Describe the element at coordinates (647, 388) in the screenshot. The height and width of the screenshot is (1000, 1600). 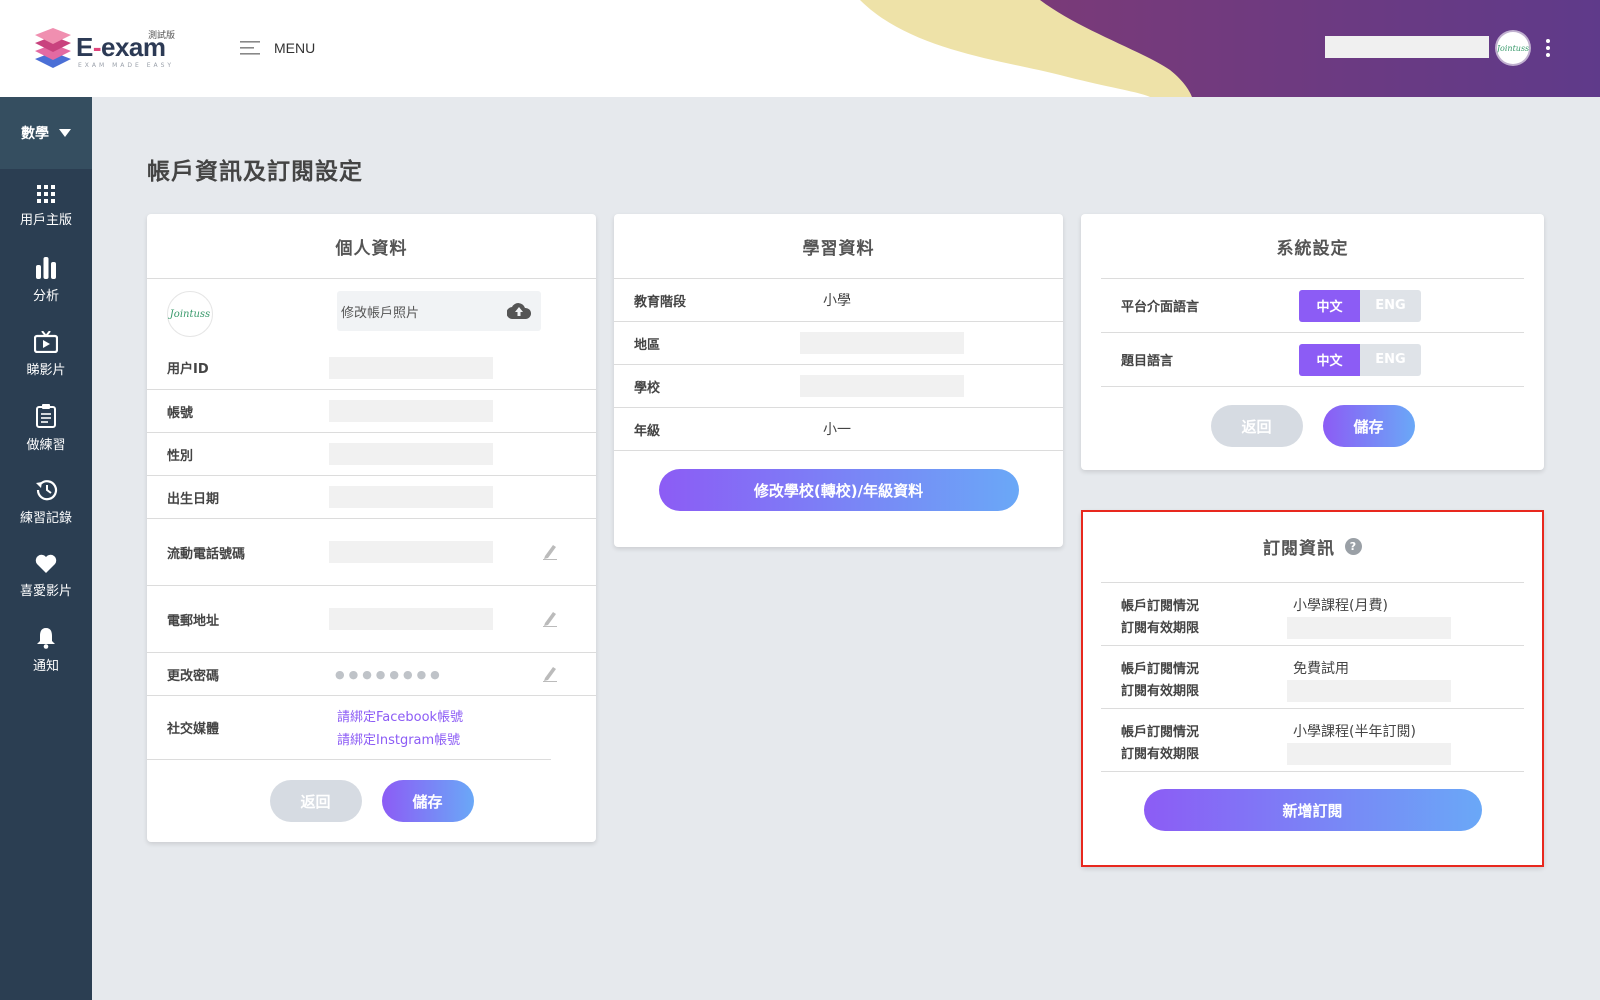
I see `school-label: 學校` at that location.